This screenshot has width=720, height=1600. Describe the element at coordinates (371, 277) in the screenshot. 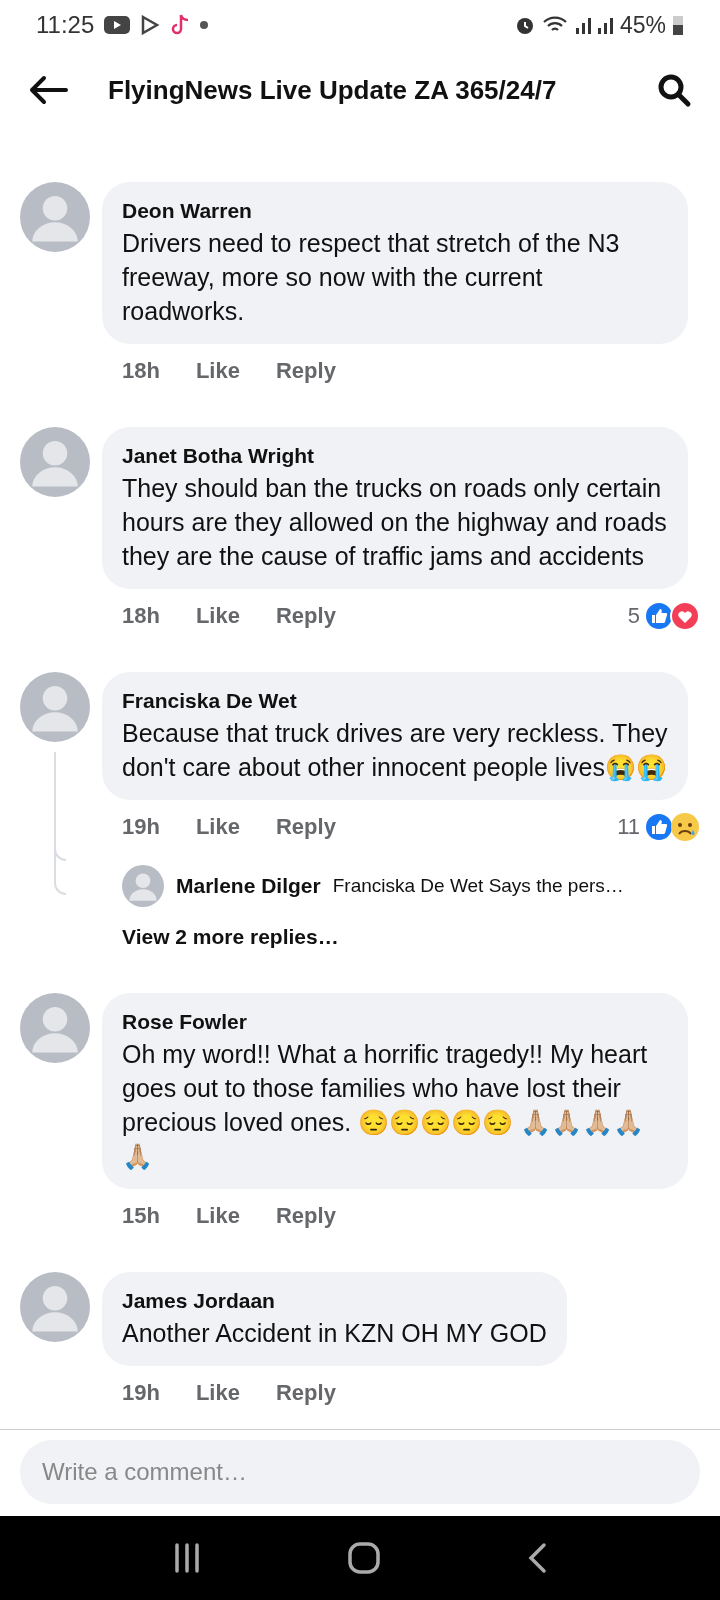

I see `comment-text: Drivers need to respect that stretch of the N3 freeway, more so now with the current roadworks.` at that location.